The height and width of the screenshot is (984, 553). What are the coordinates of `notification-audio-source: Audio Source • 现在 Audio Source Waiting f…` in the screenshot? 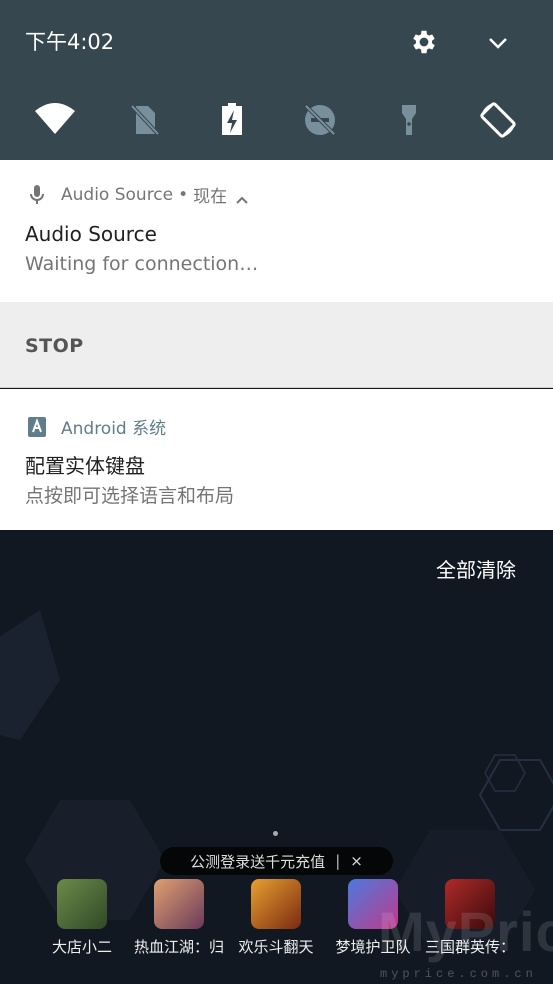 It's located at (276, 231).